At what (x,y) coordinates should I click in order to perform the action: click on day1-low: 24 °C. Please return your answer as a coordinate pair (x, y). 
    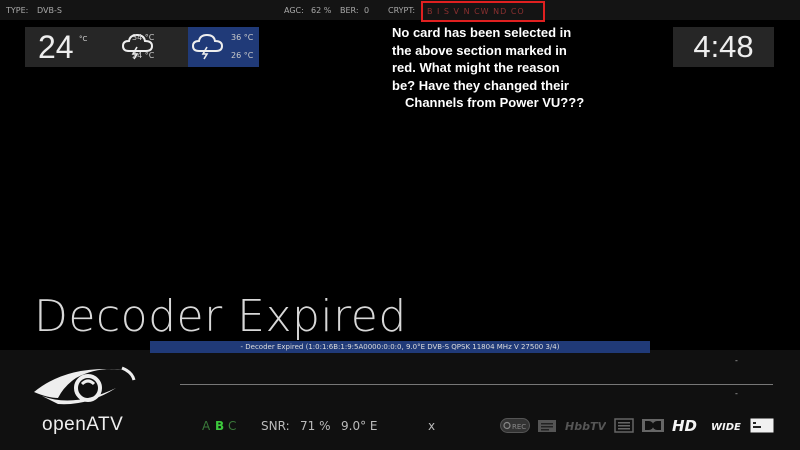
    Looking at the image, I should click on (143, 55).